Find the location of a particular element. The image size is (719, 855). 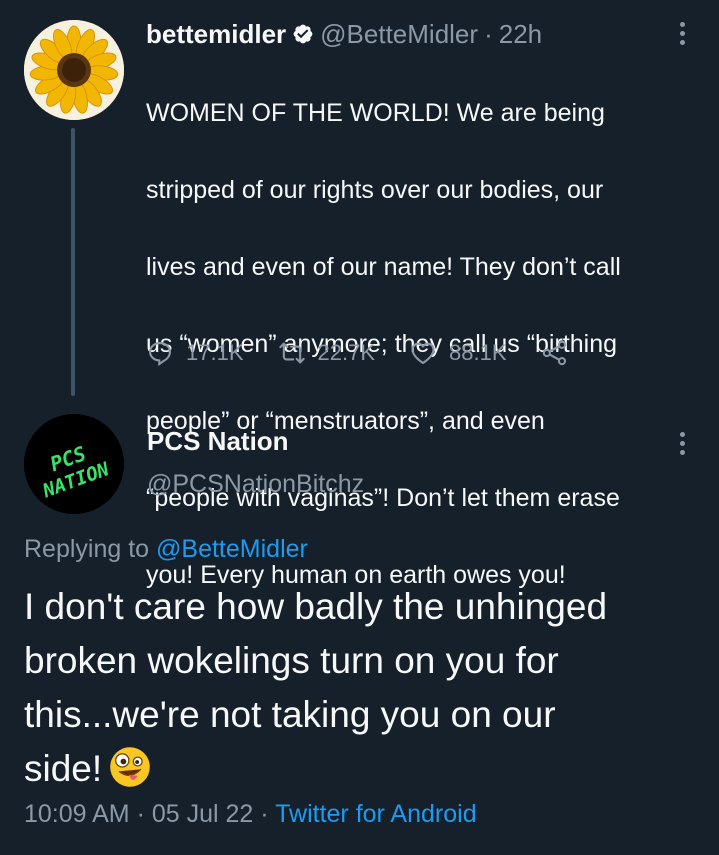

avatar-pcs-nation: PCS NATION is located at coordinates (74, 464).